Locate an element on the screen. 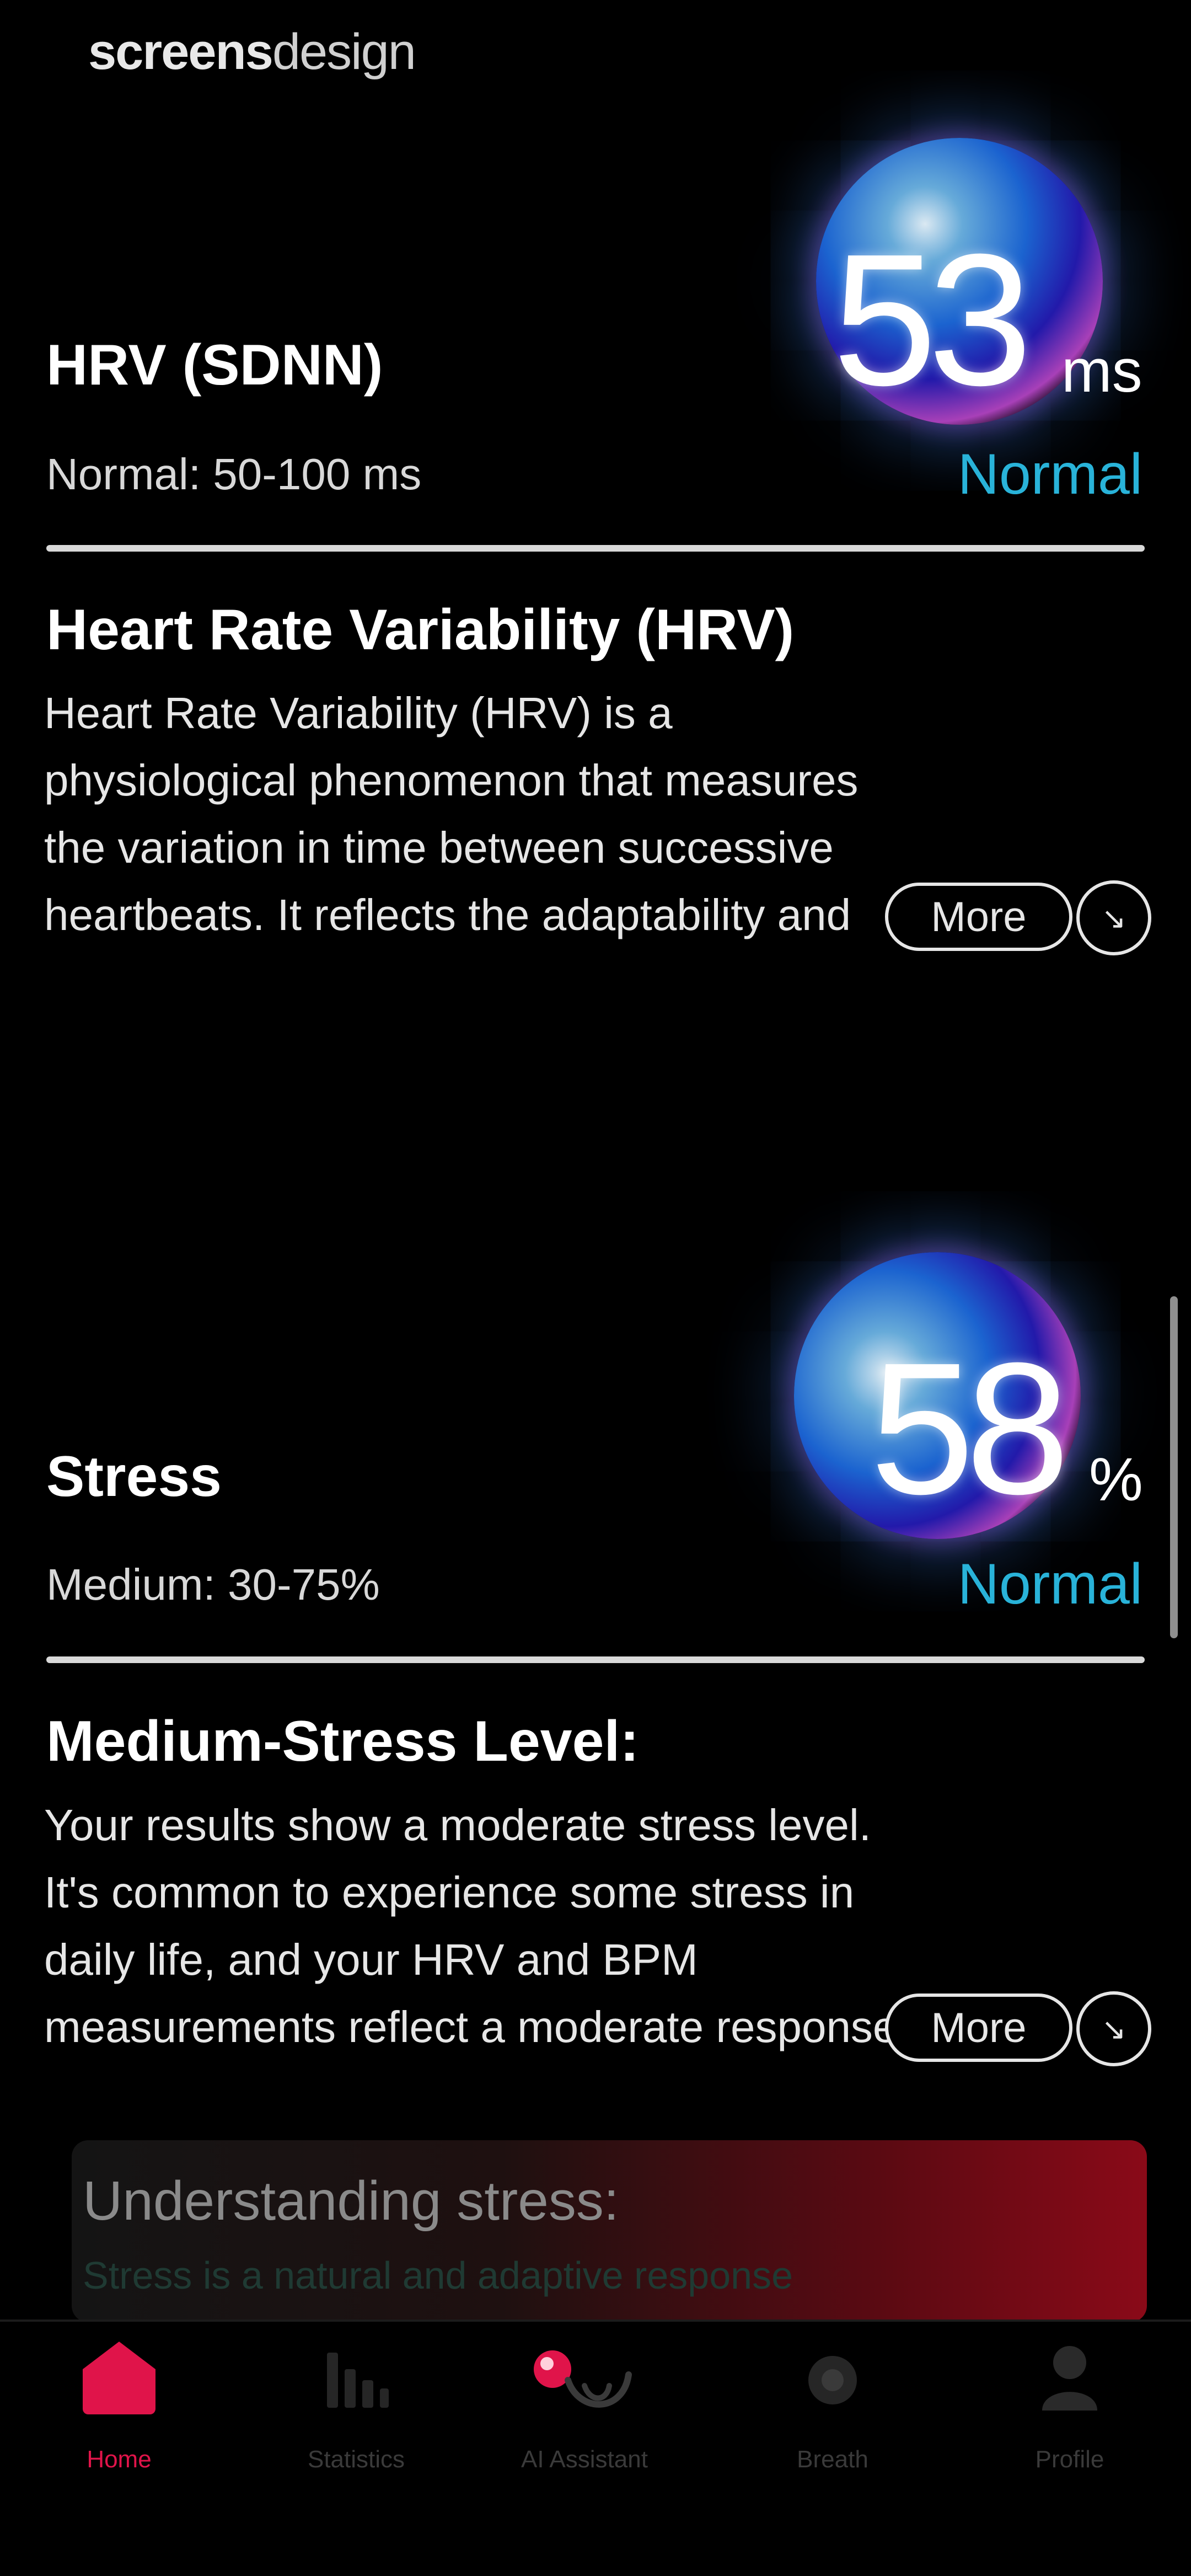 This screenshot has height=2576, width=1191. stress-expand-button: ↘ is located at coordinates (1113, 2028).